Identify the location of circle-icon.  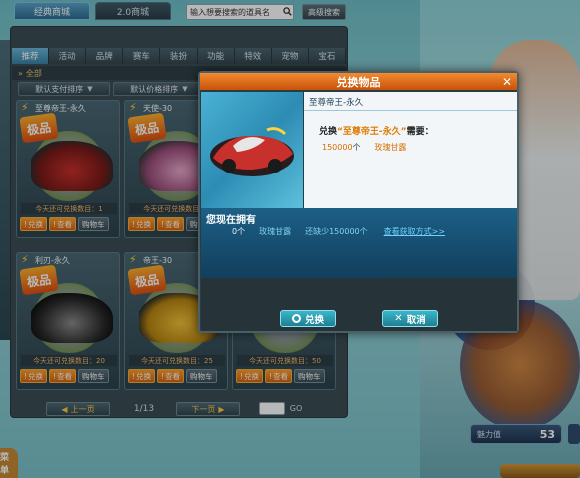
(296, 318).